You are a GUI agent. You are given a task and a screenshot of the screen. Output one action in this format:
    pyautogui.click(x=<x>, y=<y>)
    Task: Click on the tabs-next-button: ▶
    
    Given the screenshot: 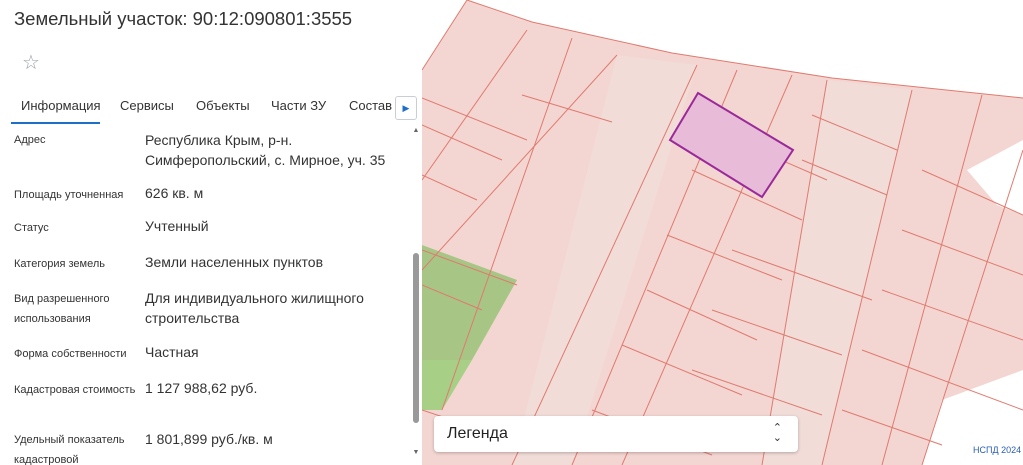 What is the action you would take?
    pyautogui.click(x=406, y=108)
    